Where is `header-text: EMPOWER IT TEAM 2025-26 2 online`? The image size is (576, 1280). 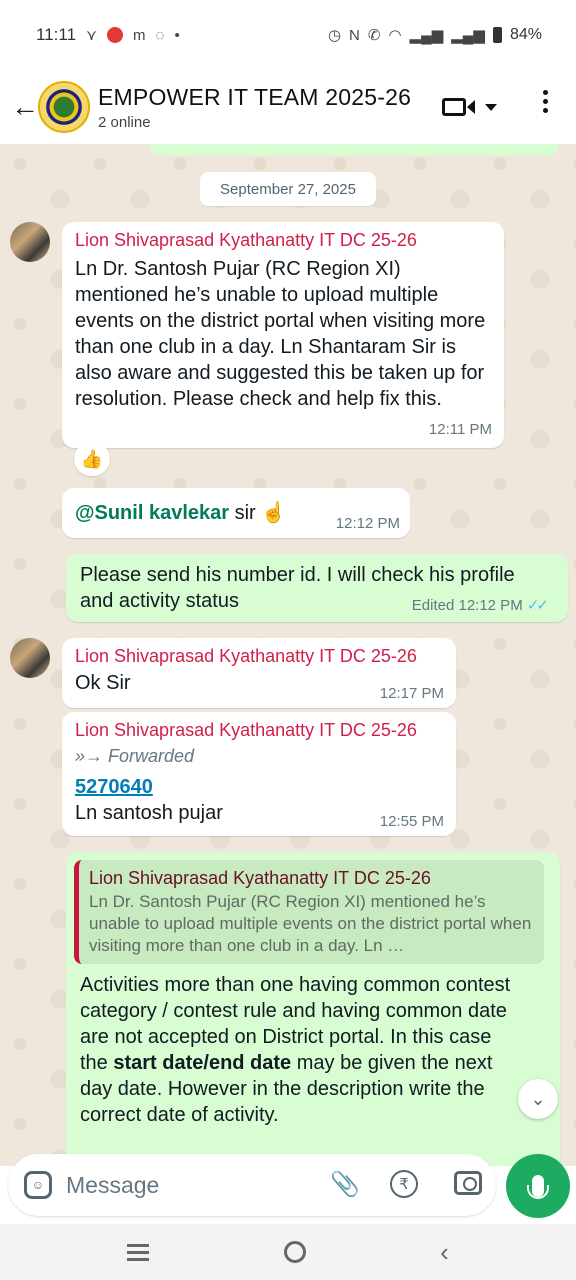 header-text: EMPOWER IT TEAM 2025-26 2 online is located at coordinates (254, 107).